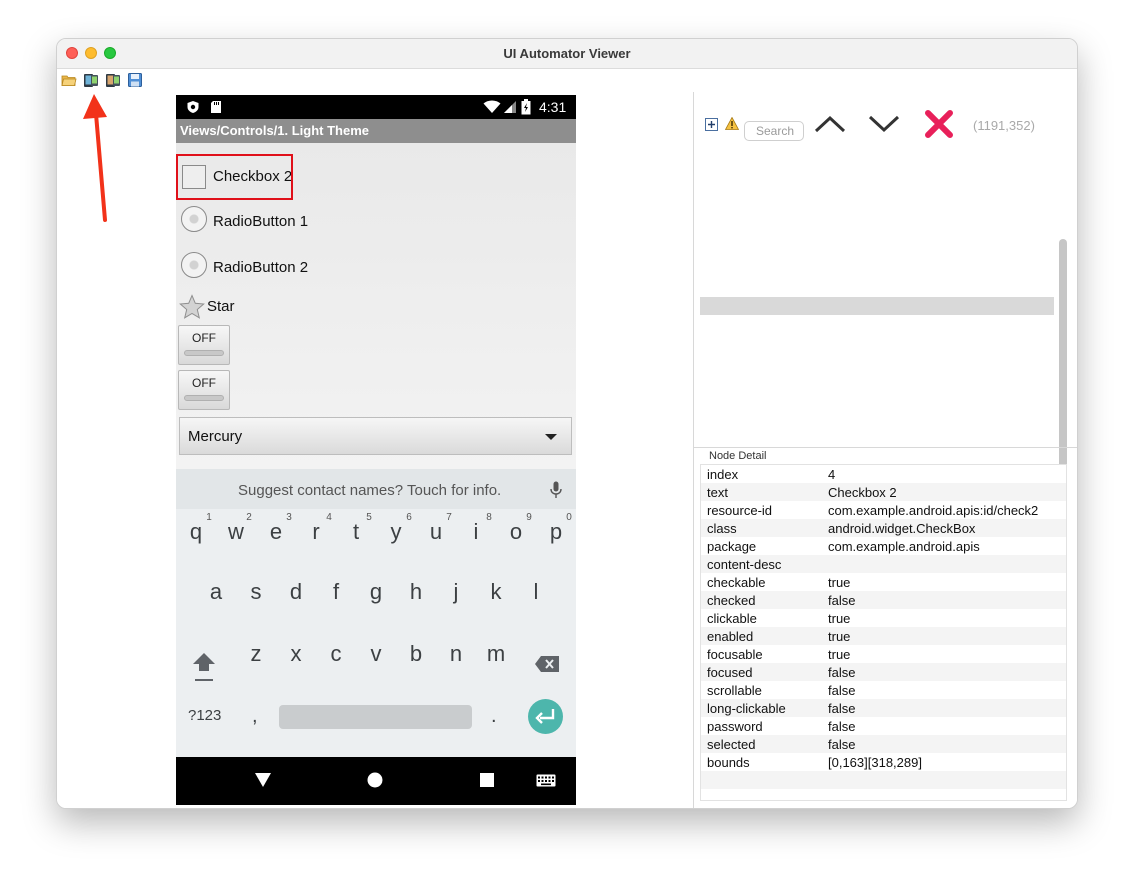 The image size is (1132, 882). What do you see at coordinates (113, 80) in the screenshot?
I see `device-screenshot-compressed-icon` at bounding box center [113, 80].